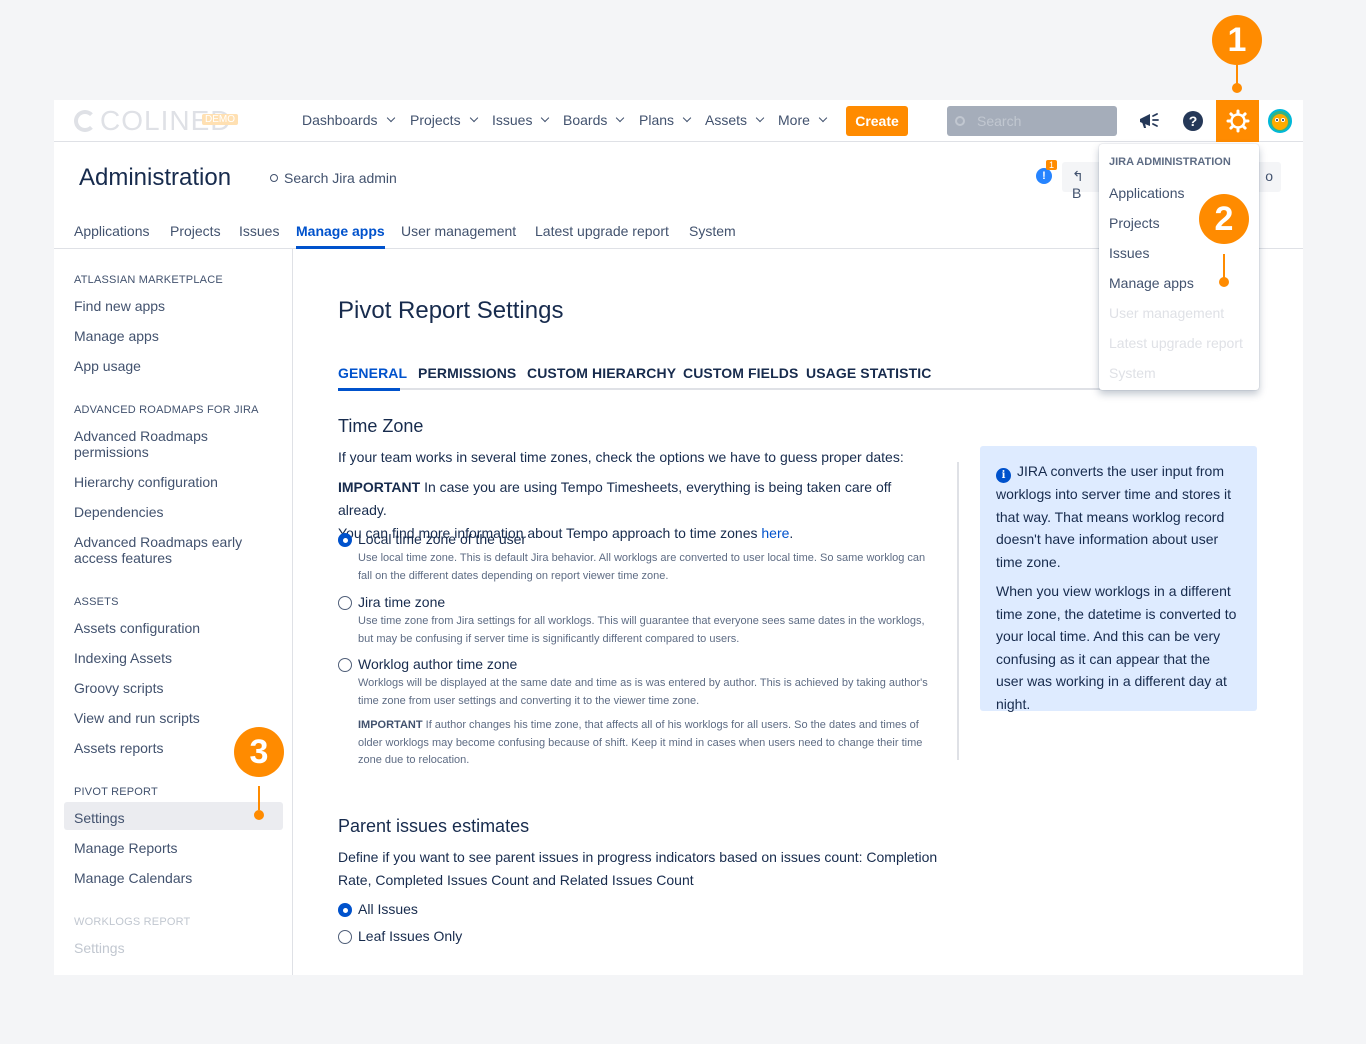 Image resolution: width=1366 pixels, height=1044 pixels. What do you see at coordinates (154, 444) in the screenshot?
I see `sidebar-item-roadmaps-permissions: Advanced Roadmaps permissions` at bounding box center [154, 444].